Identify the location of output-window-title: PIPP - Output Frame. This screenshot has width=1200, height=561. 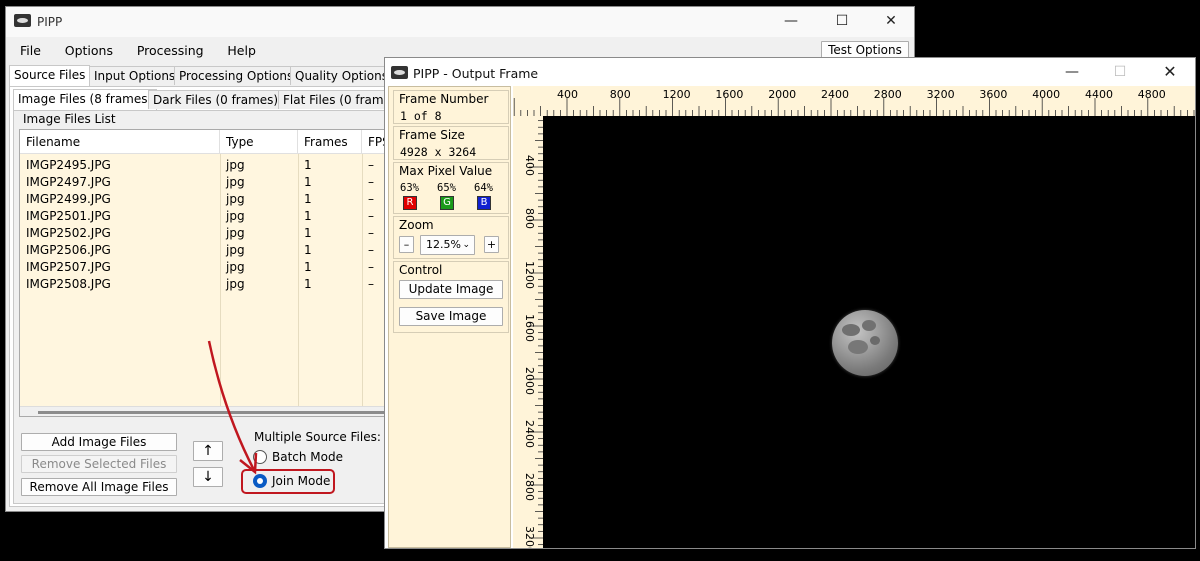
(476, 73).